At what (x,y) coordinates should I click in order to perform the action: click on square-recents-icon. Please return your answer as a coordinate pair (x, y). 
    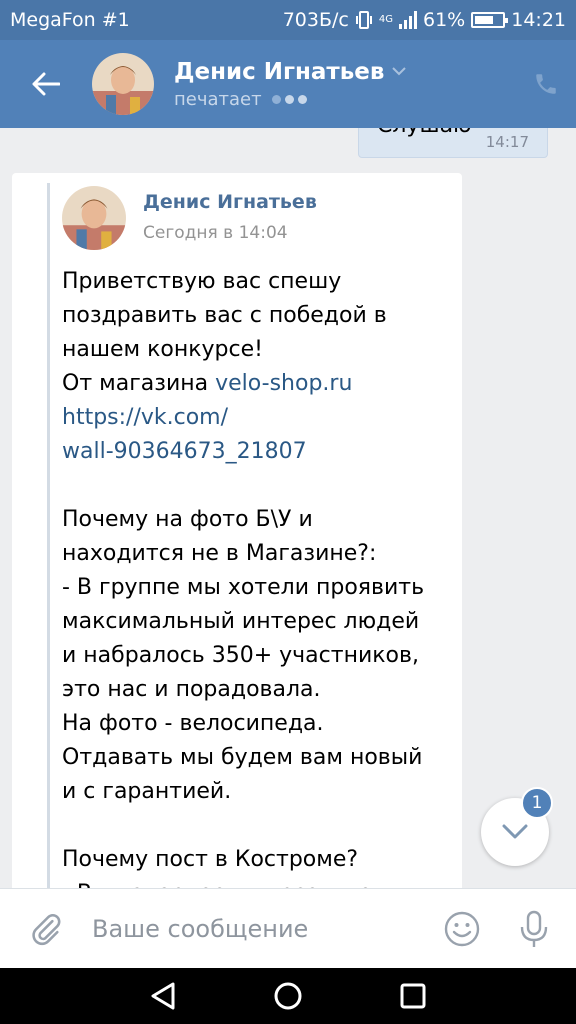
    Looking at the image, I should click on (413, 996).